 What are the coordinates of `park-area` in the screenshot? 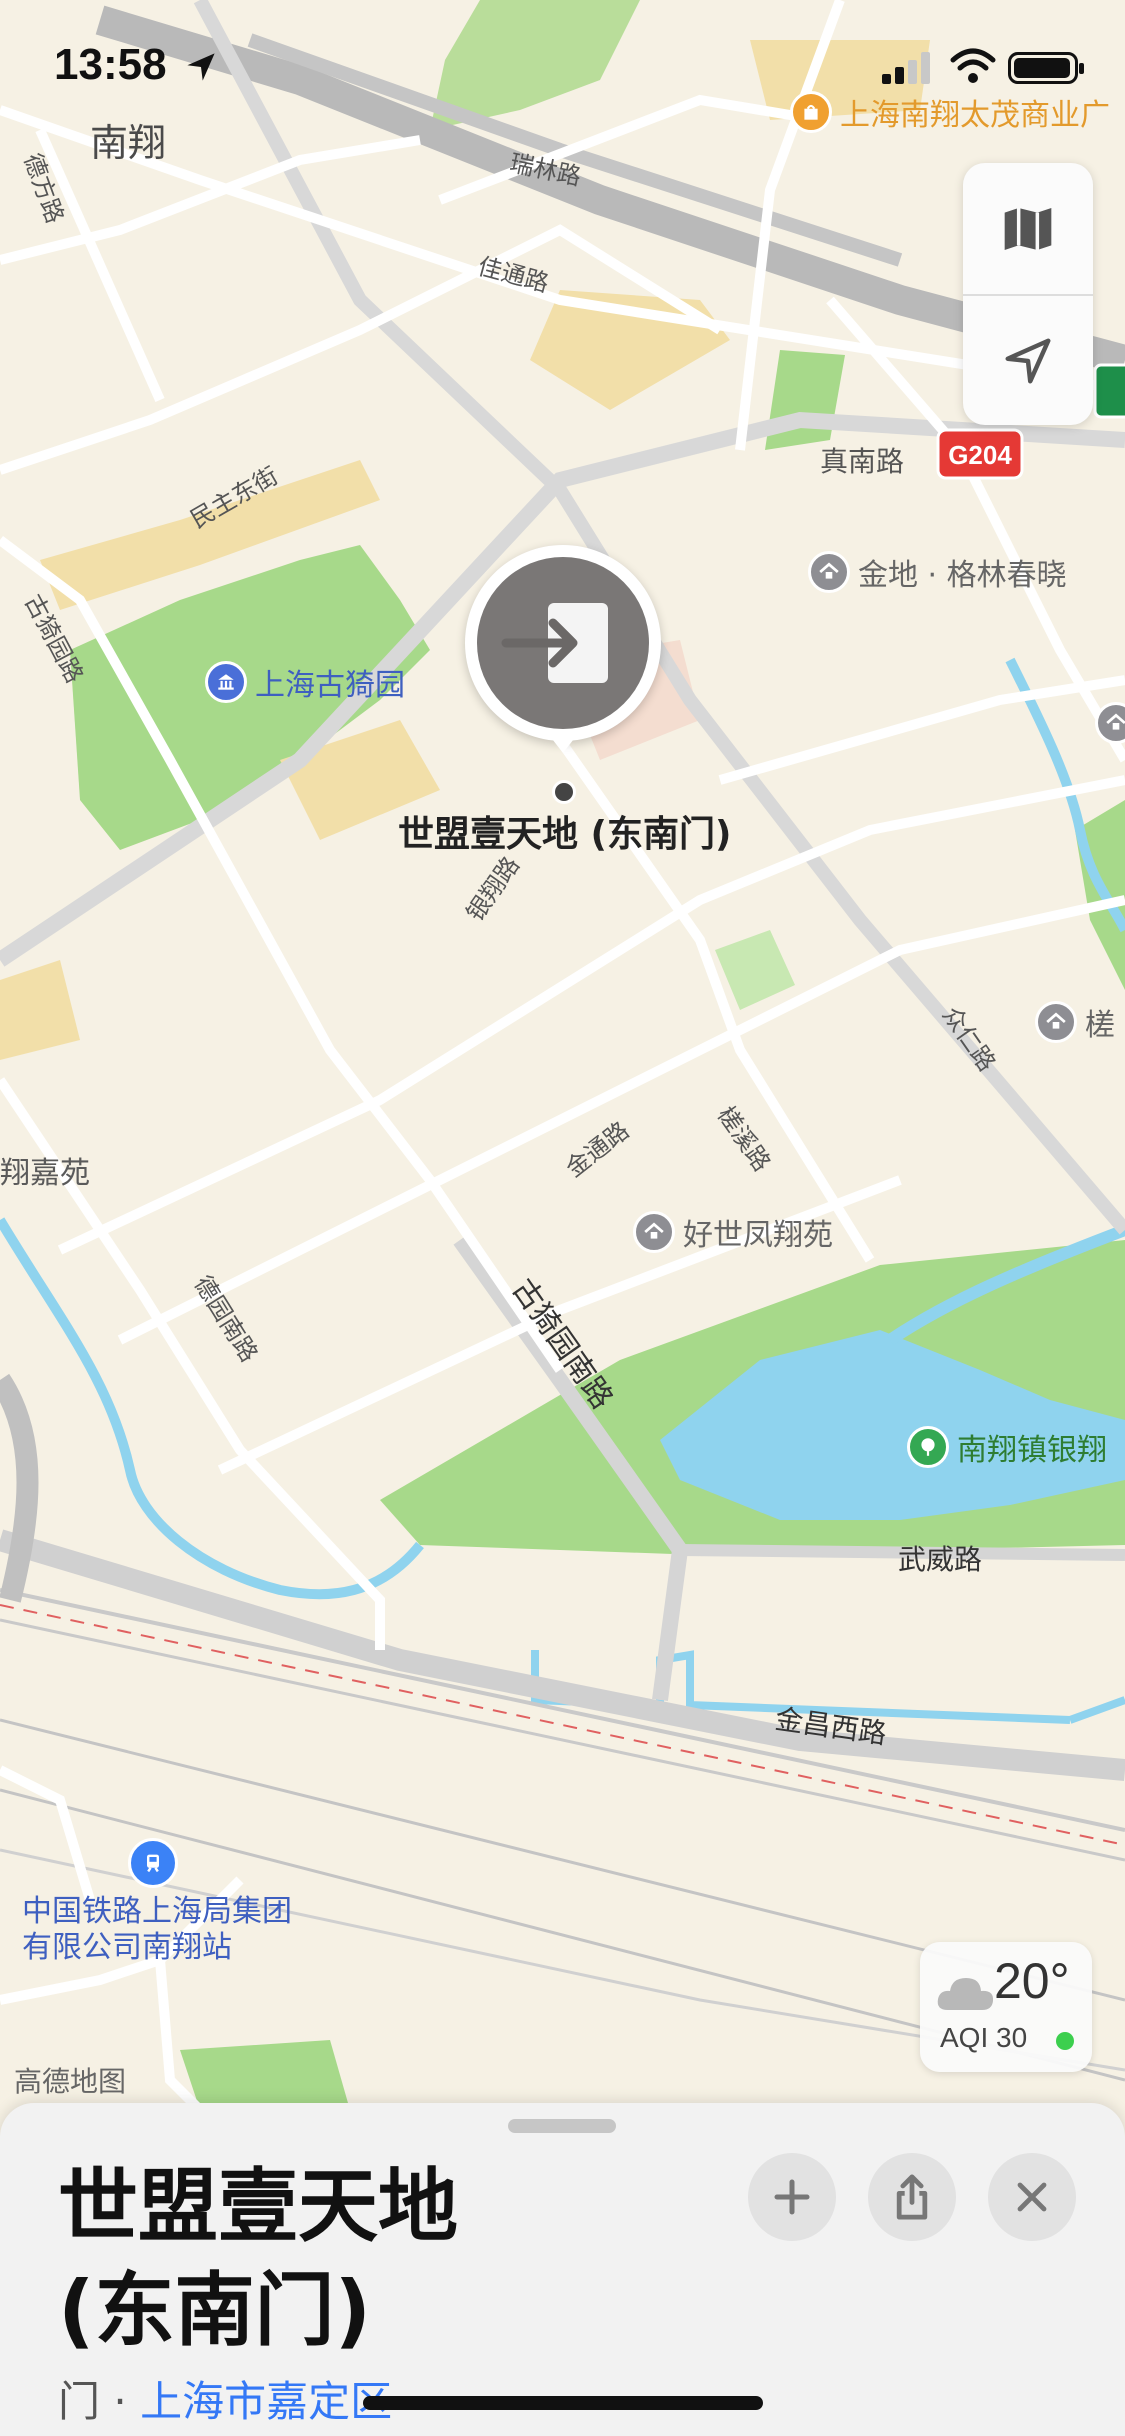 It's located at (265, 2075).